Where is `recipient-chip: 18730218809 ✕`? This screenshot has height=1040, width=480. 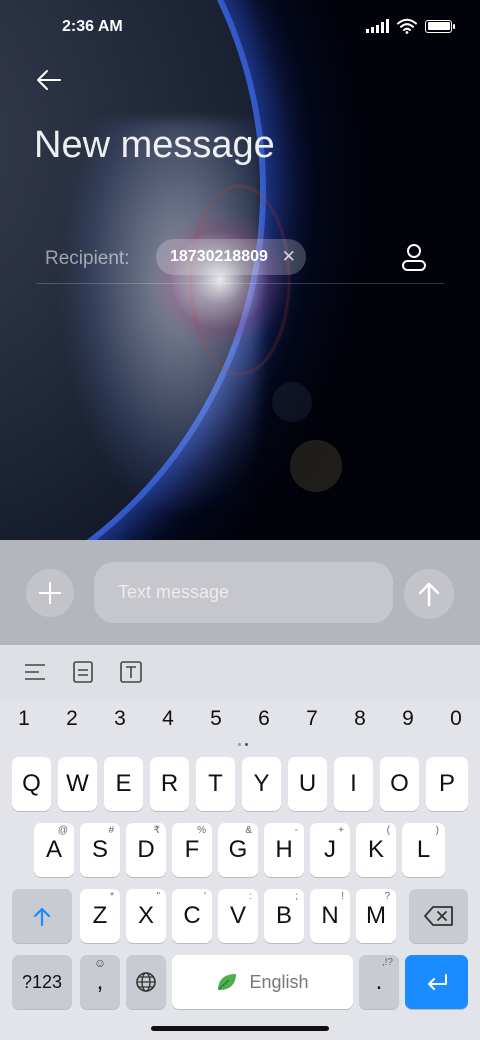
recipient-chip: 18730218809 ✕ is located at coordinates (231, 257).